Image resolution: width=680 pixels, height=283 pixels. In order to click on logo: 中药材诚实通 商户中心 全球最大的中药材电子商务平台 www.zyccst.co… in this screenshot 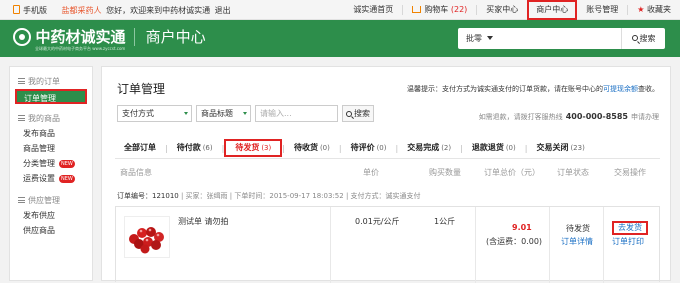, I will do `click(109, 38)`.